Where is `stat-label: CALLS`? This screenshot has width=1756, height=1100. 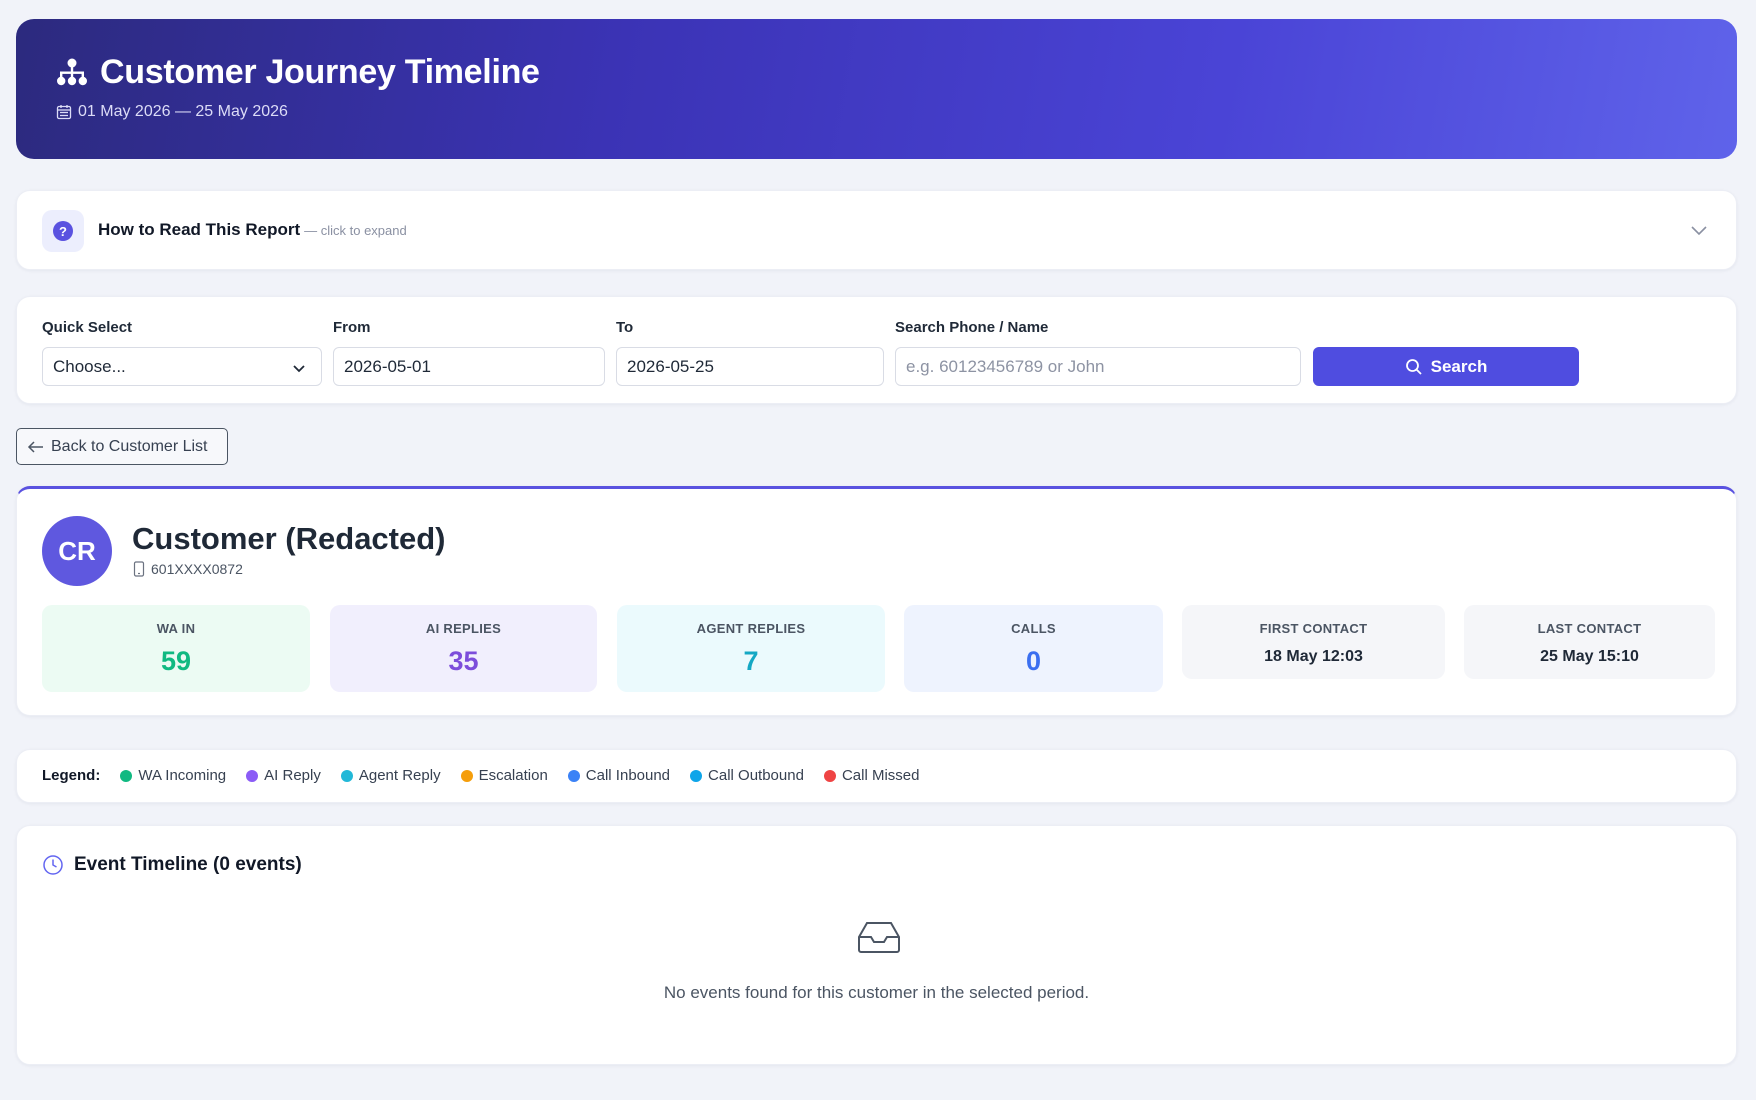 stat-label: CALLS is located at coordinates (1033, 628).